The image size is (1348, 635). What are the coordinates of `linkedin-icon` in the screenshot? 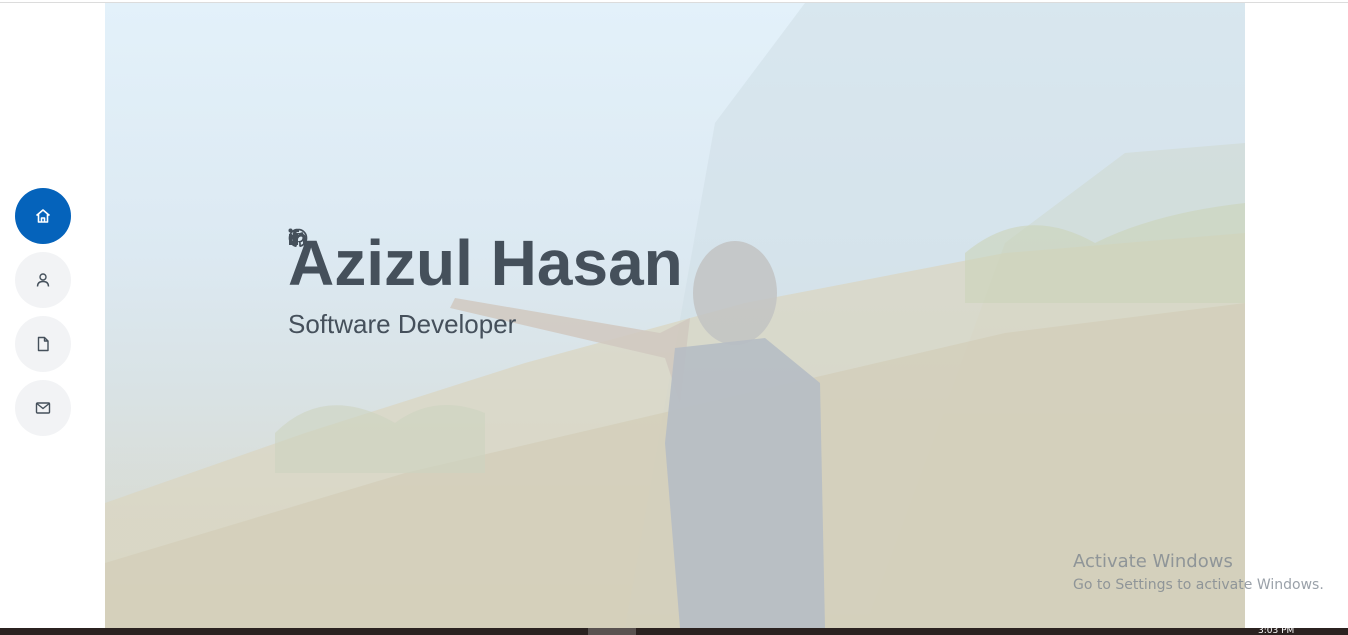 It's located at (324, 312).